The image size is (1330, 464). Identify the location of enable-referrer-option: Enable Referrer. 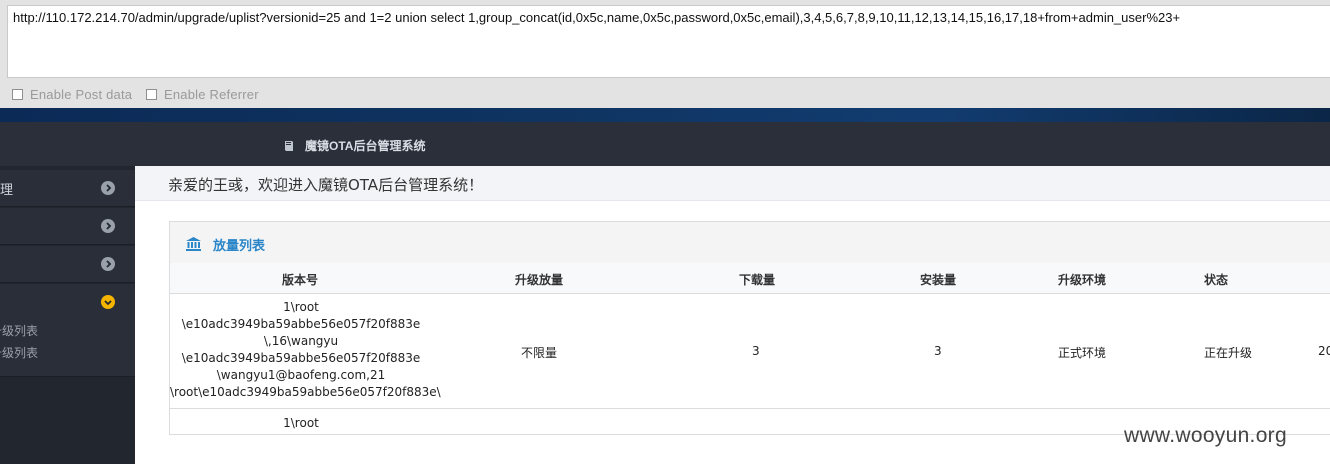
(202, 94).